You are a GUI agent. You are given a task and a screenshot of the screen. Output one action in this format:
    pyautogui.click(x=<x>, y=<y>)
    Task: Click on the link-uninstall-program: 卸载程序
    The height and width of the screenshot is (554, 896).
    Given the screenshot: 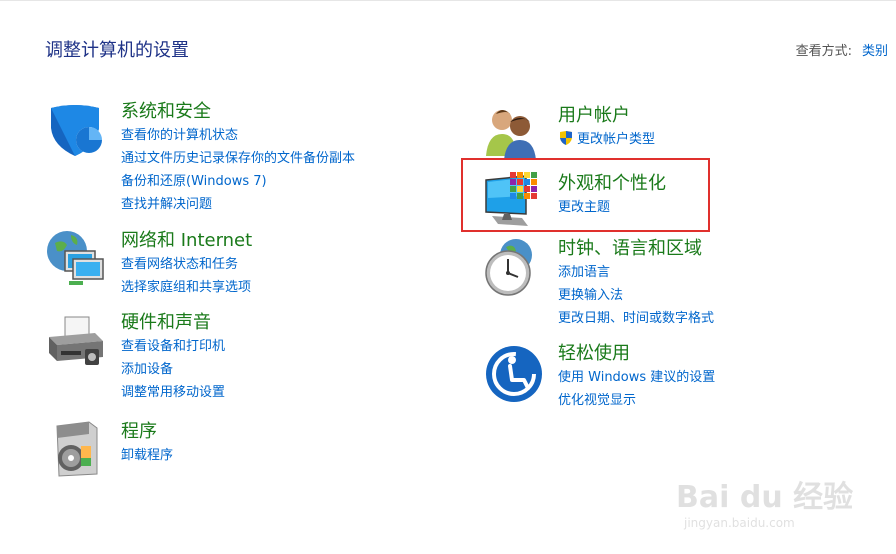 What is the action you would take?
    pyautogui.click(x=291, y=455)
    